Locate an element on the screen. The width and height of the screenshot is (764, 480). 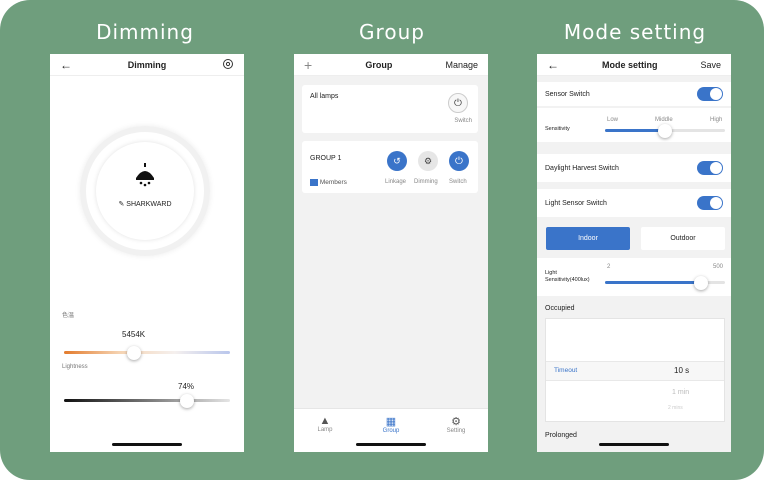
add-plus-icon: + is located at coordinates (308, 65).